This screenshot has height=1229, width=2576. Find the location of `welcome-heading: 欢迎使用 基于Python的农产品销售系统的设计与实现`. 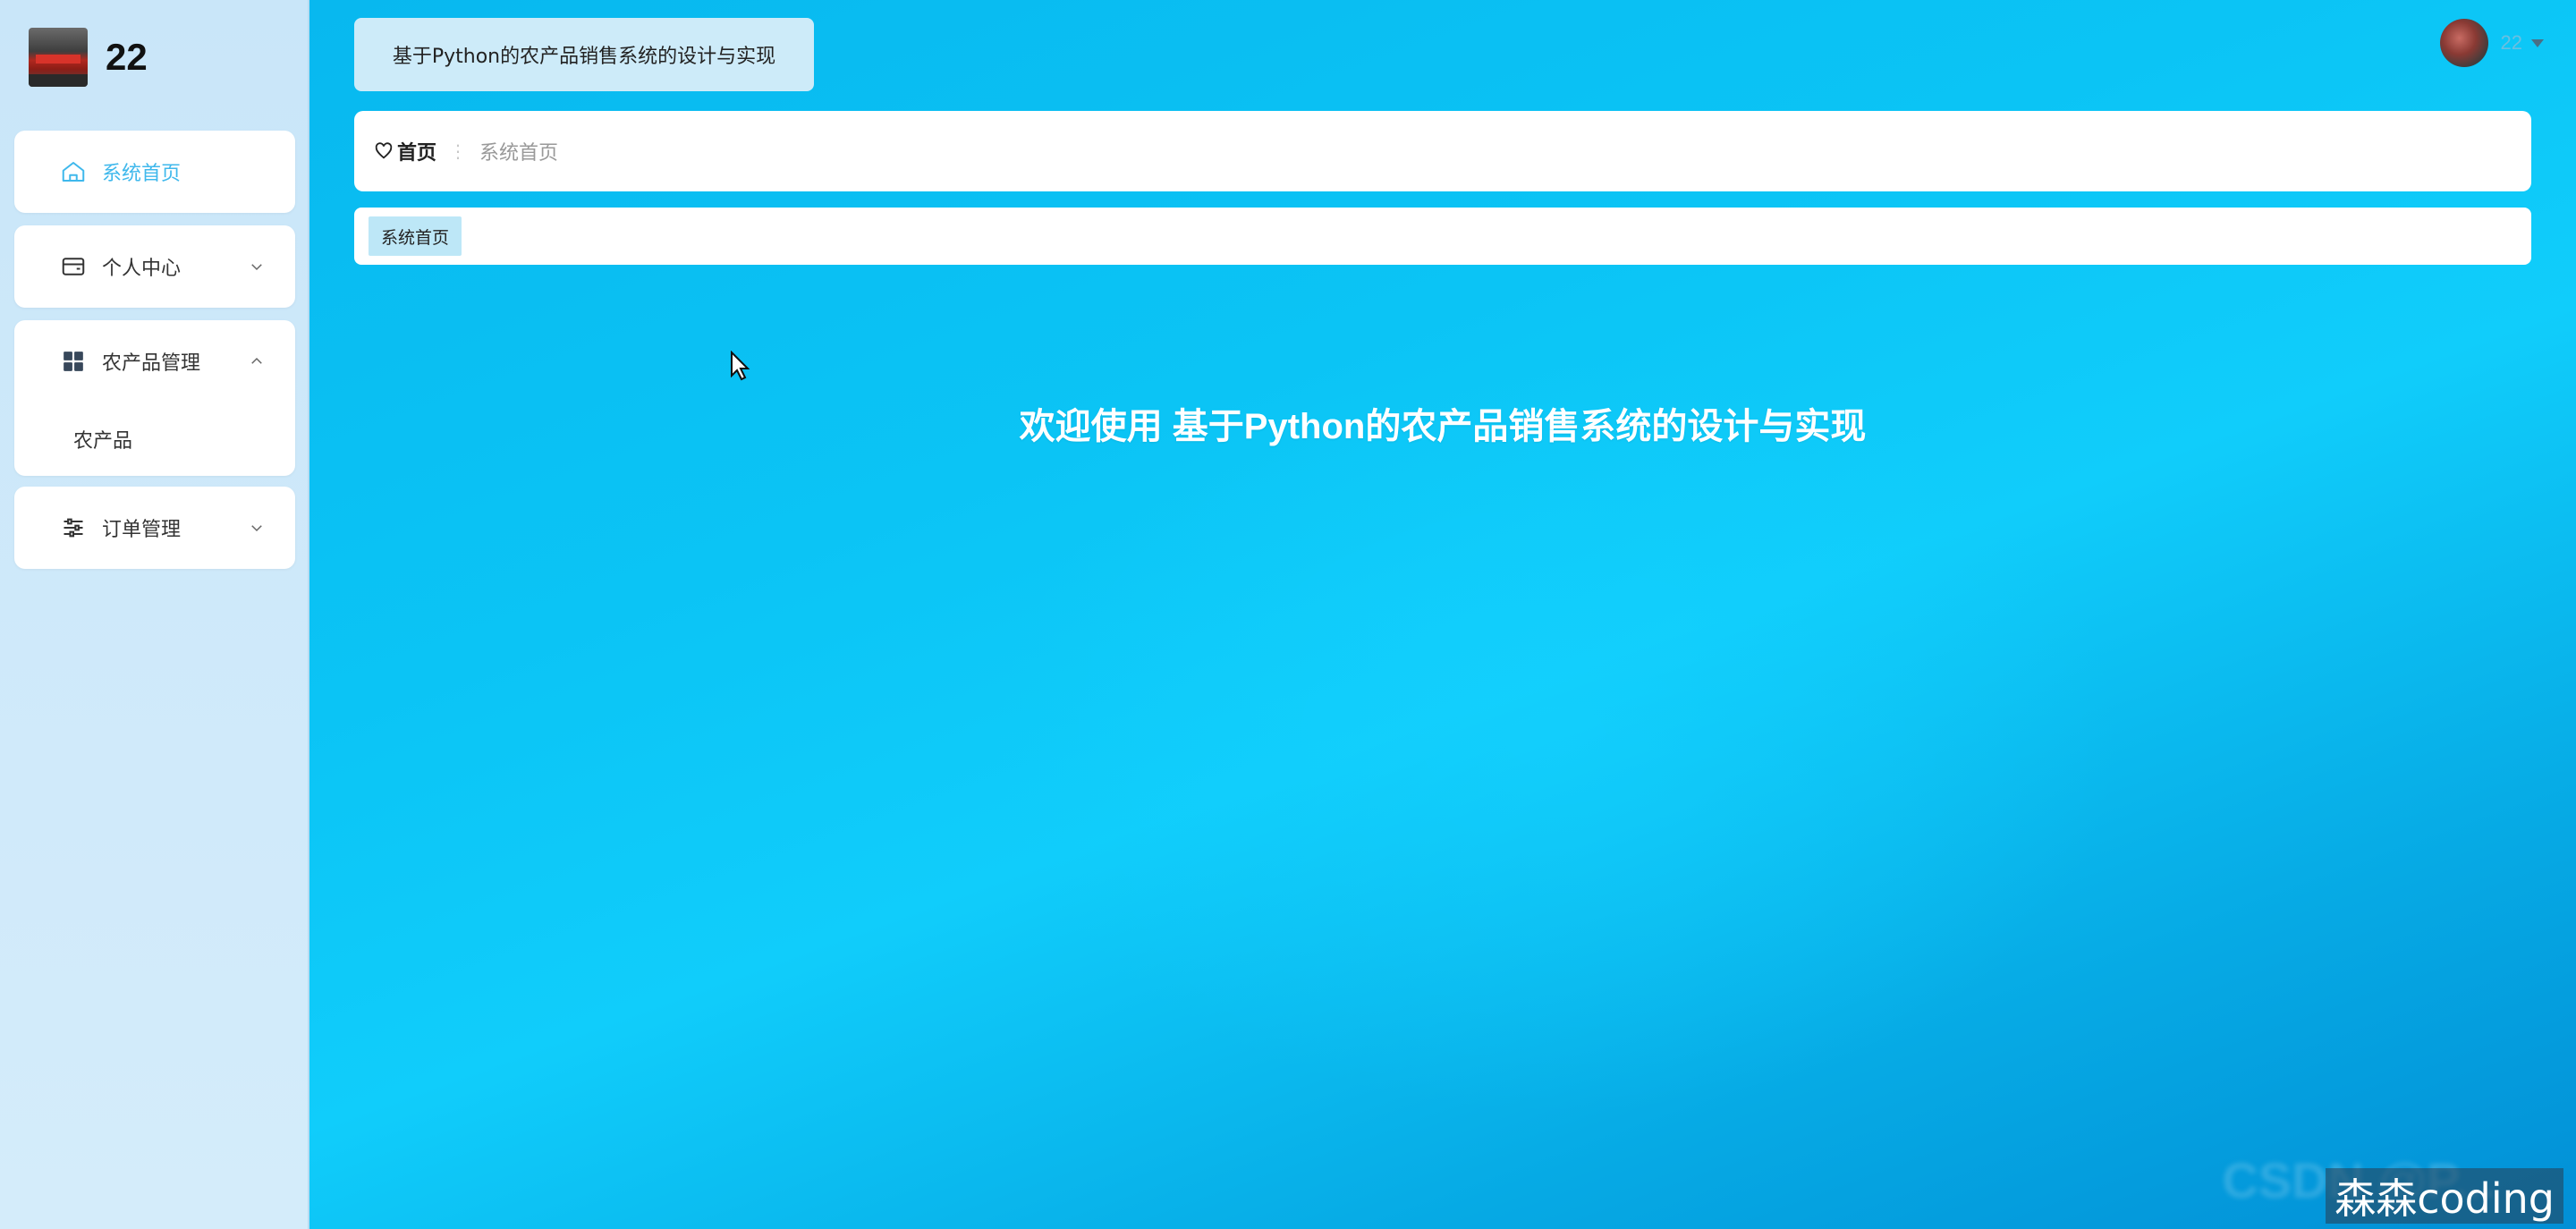

welcome-heading: 欢迎使用 基于Python的农产品销售系统的设计与实现 is located at coordinates (1443, 426).